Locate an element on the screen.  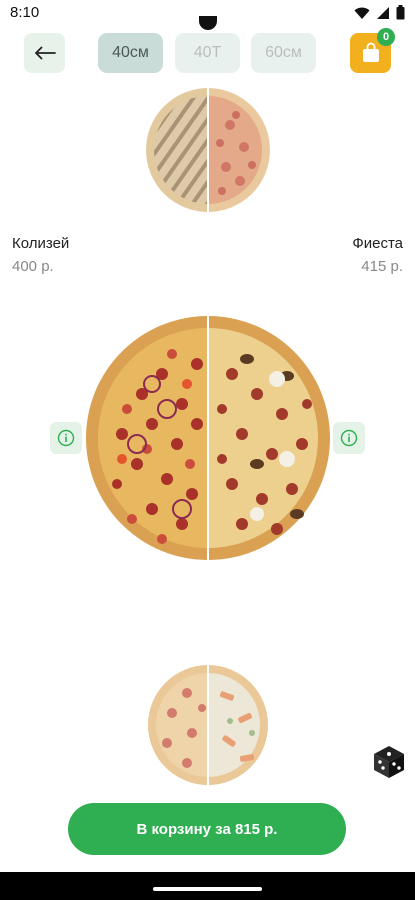
left-pizza-name: Колизей is located at coordinates (41, 243).